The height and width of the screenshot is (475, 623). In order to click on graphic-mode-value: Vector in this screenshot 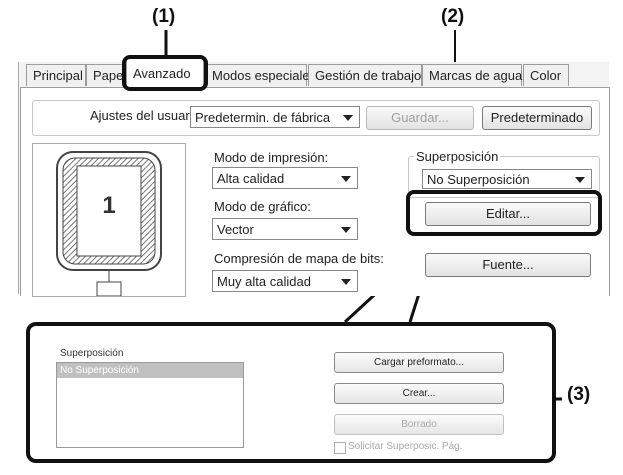, I will do `click(235, 229)`.